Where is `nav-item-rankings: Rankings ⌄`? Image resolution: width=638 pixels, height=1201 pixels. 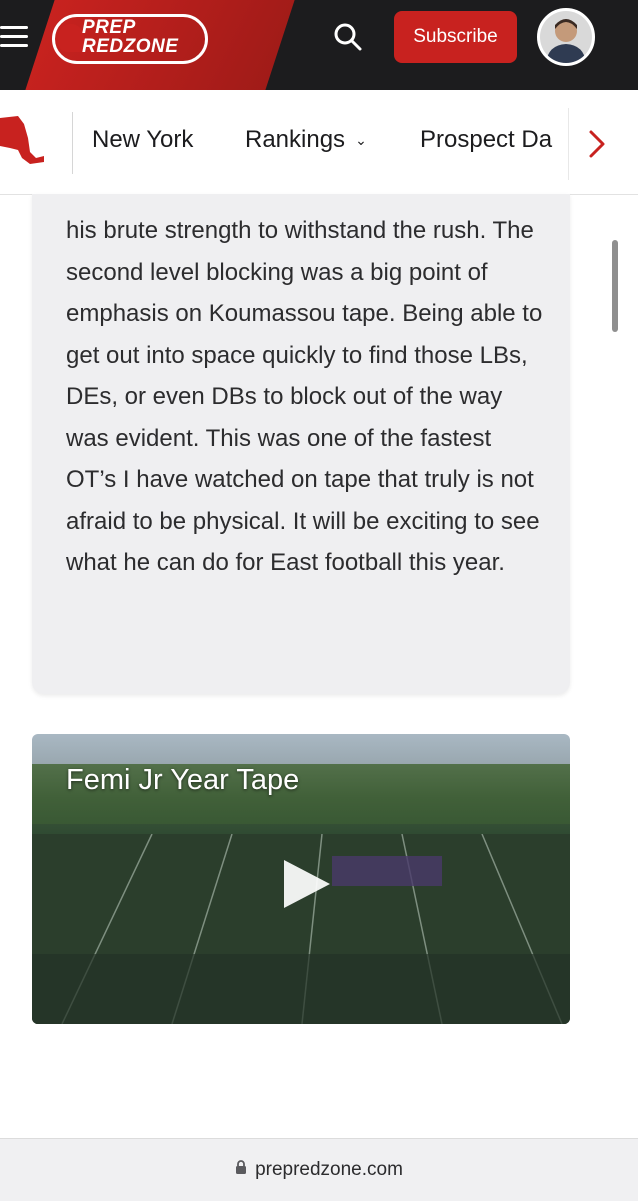
nav-item-rankings: Rankings ⌄ is located at coordinates (306, 140).